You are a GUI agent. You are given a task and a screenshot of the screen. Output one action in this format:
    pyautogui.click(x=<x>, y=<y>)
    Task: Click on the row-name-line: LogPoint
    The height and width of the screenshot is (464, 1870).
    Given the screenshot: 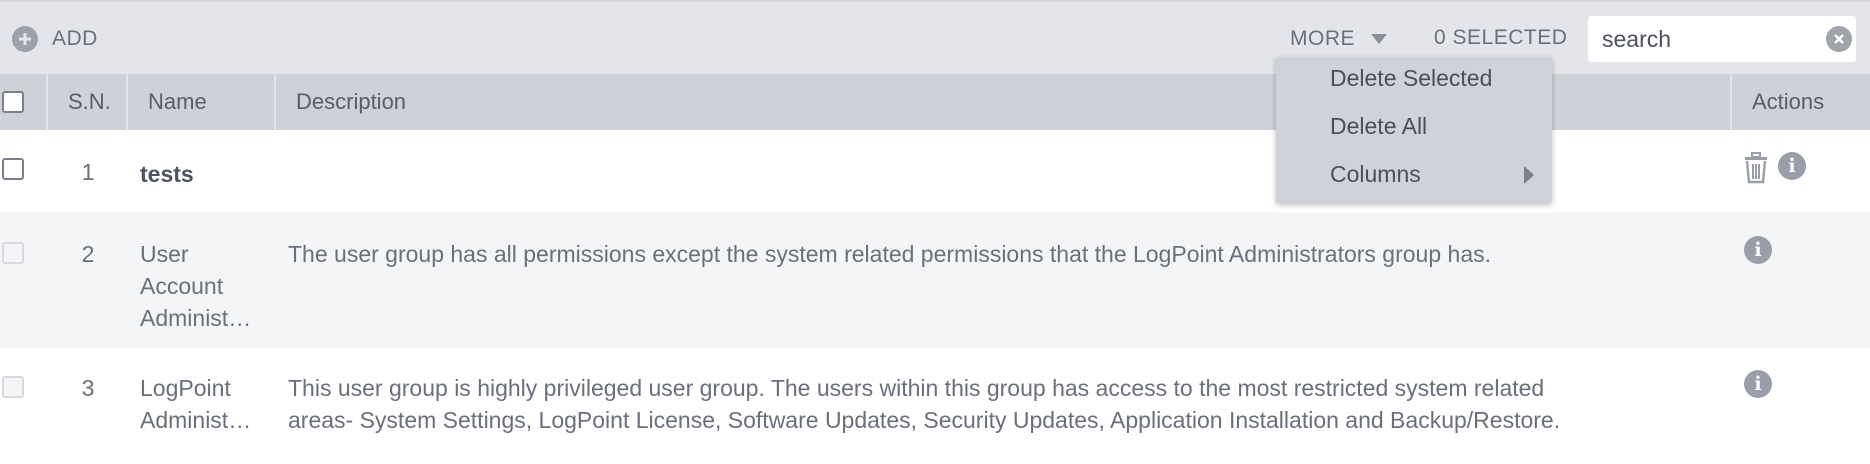 What is the action you would take?
    pyautogui.click(x=185, y=388)
    